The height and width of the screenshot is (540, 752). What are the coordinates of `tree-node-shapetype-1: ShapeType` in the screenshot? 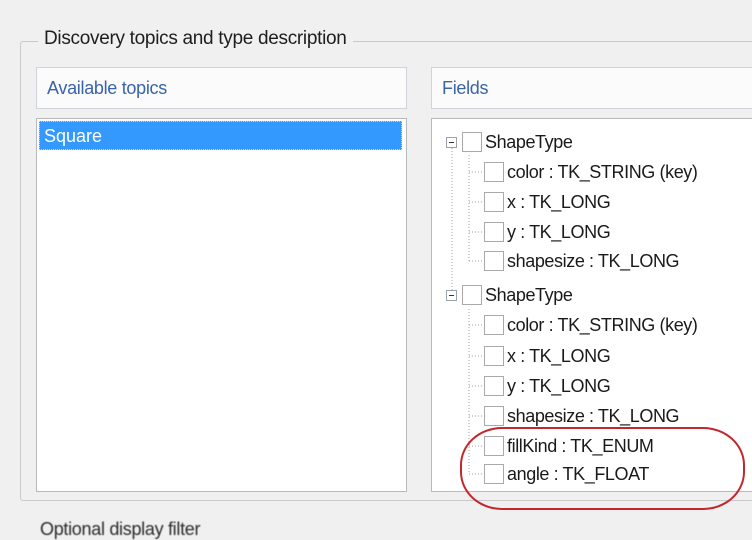 It's located at (509, 142).